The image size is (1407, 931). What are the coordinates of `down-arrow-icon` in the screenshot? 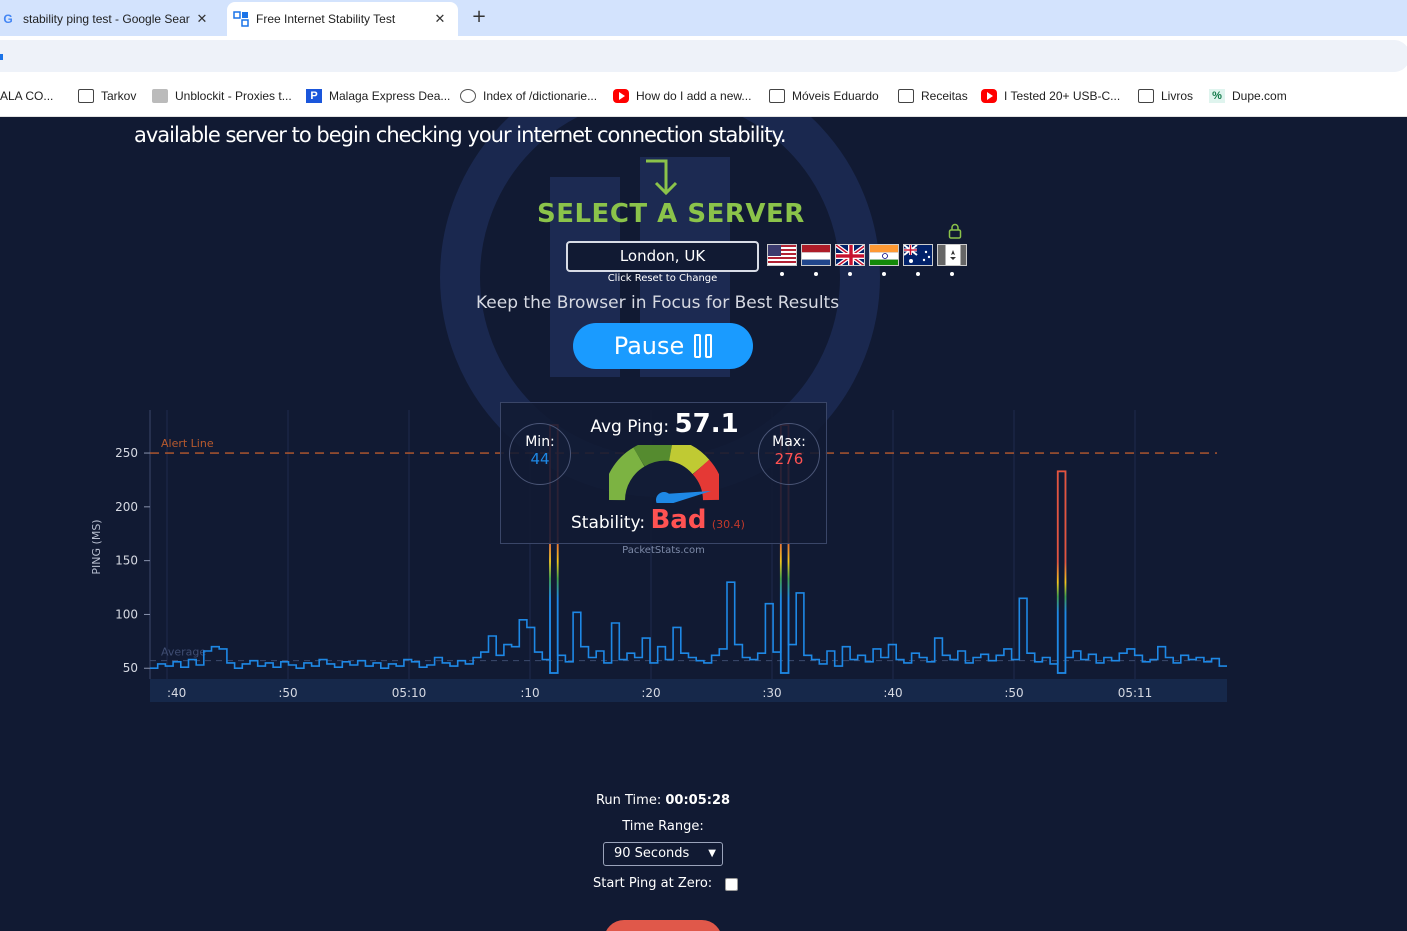 It's located at (662, 177).